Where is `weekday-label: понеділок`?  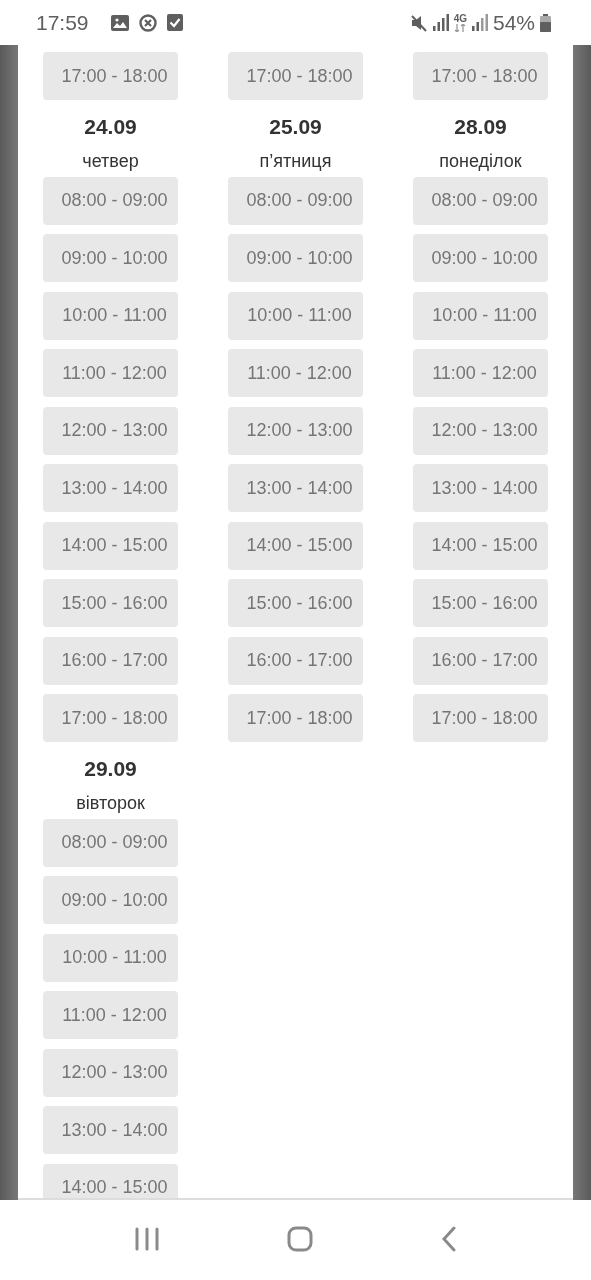 weekday-label: понеділок is located at coordinates (480, 161).